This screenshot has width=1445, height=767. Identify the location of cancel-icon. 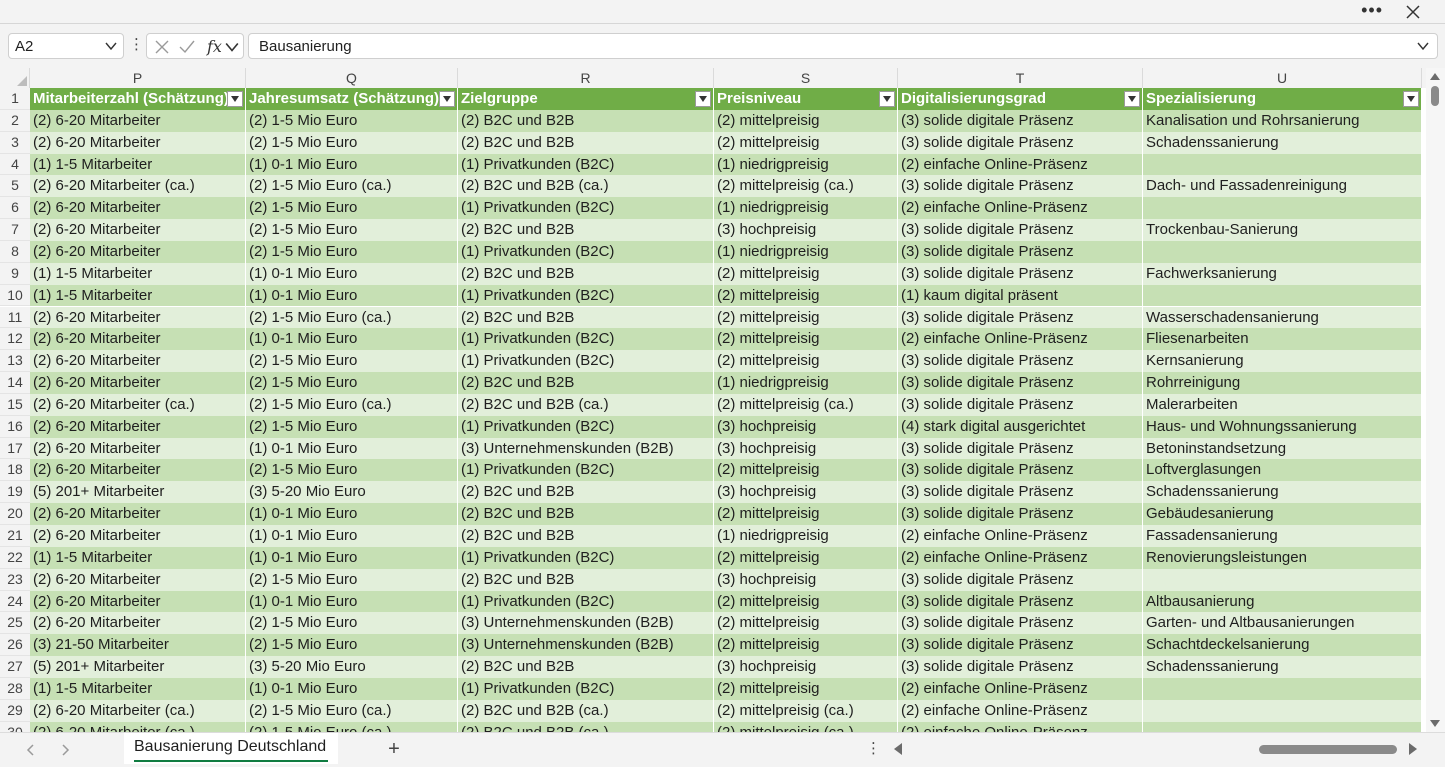
(162, 47).